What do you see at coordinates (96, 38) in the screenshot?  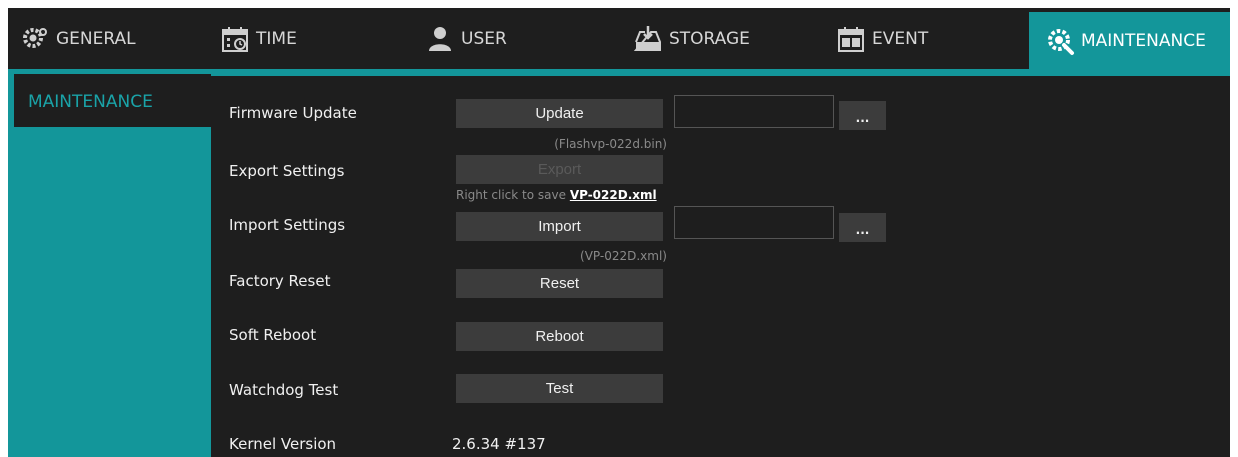 I see `tab-label: GENERAL` at bounding box center [96, 38].